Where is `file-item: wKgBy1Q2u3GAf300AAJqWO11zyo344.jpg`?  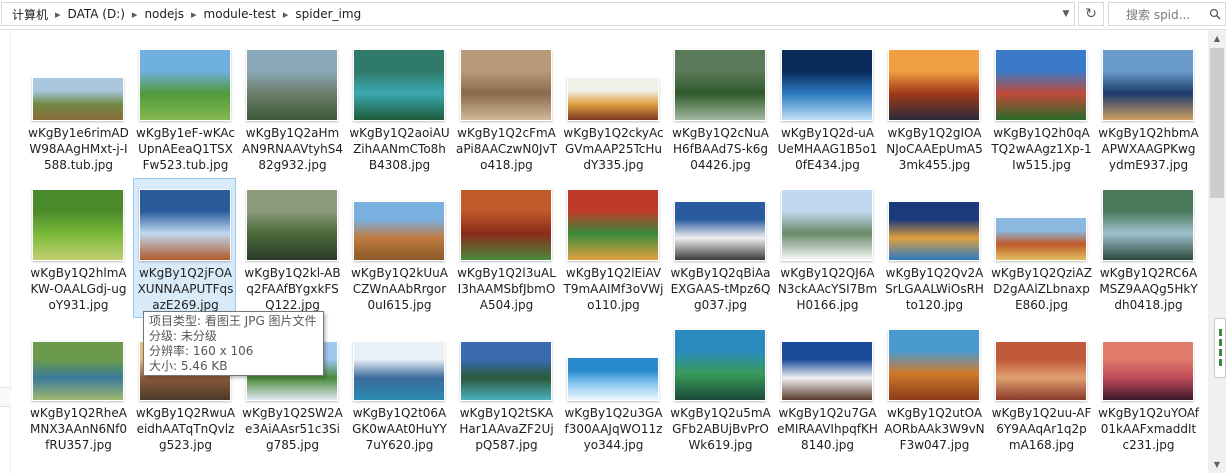
file-item: wKgBy1Q2u3GAf300AAJqWO11zyo344.jpg is located at coordinates (612, 388).